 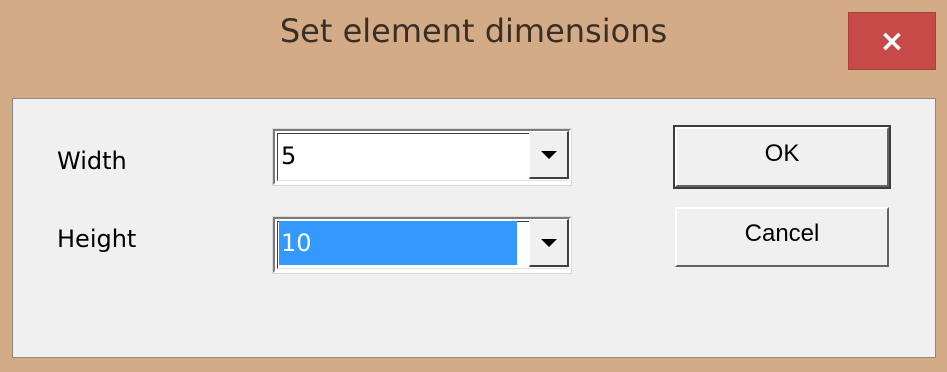 I want to click on cancel-button: Cancel, so click(x=782, y=237).